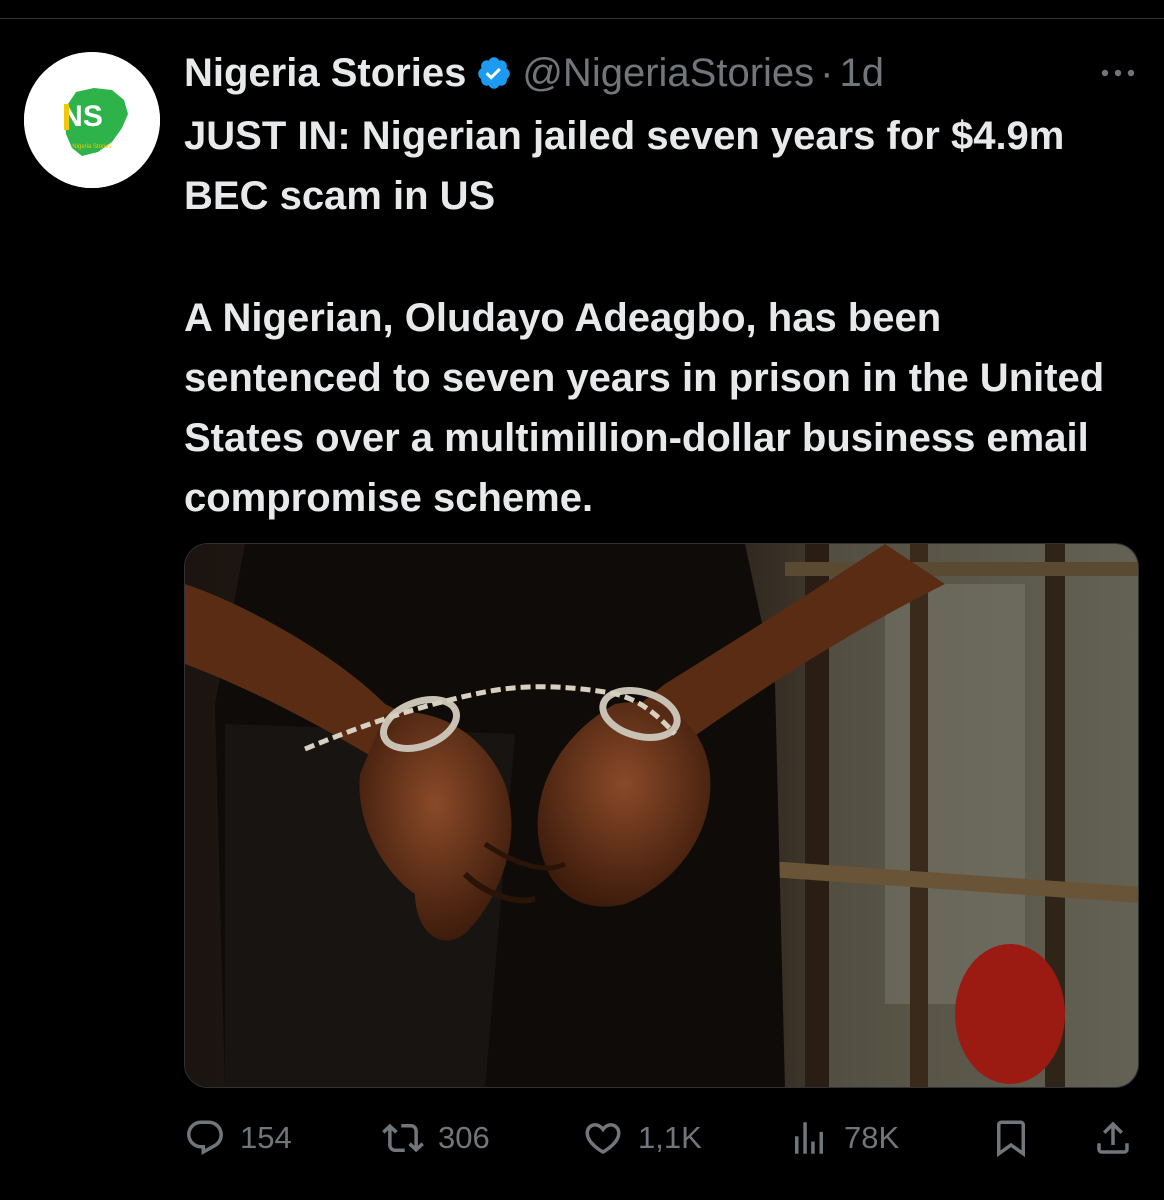  I want to click on repost-icon, so click(403, 1138).